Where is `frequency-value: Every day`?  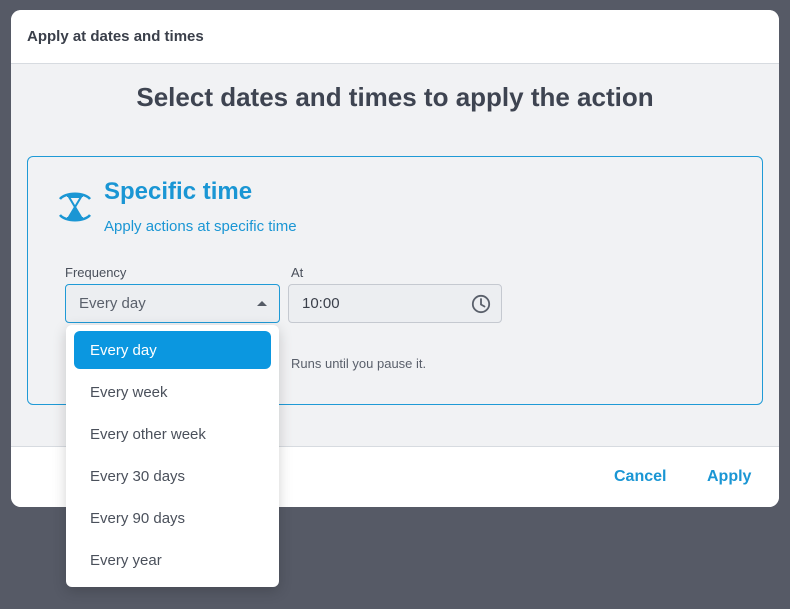 frequency-value: Every day is located at coordinates (112, 303).